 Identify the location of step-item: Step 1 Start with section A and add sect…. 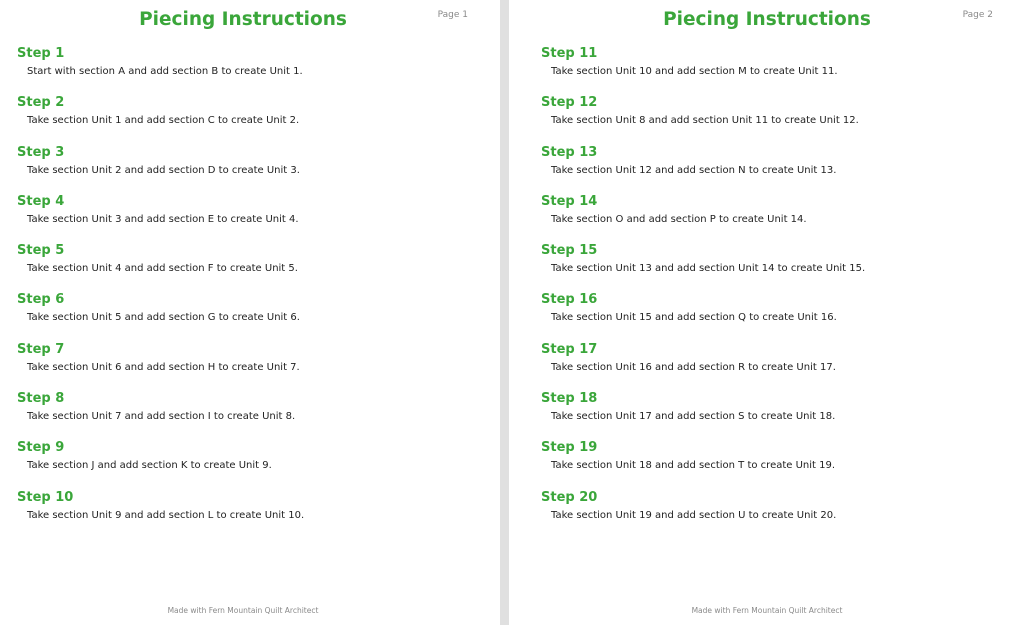
(253, 69).